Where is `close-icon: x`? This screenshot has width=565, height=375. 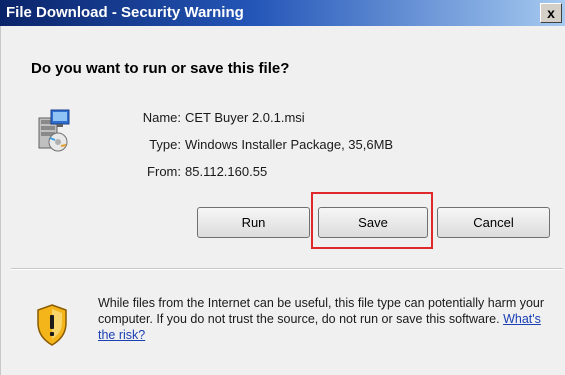
close-icon: x is located at coordinates (551, 13).